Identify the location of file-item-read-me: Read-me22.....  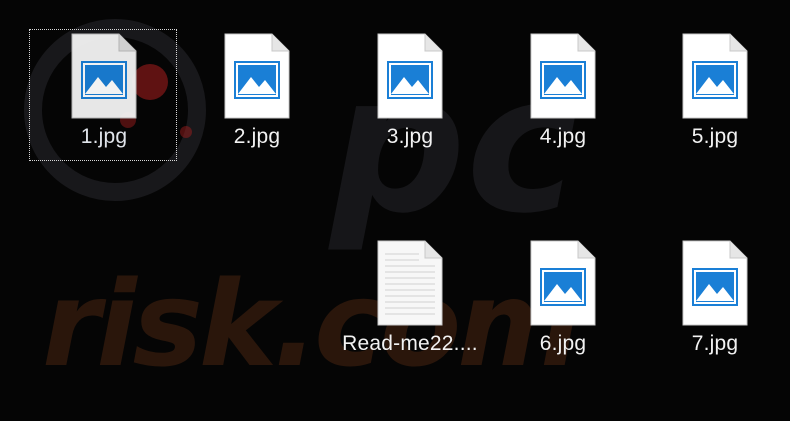
(410, 306).